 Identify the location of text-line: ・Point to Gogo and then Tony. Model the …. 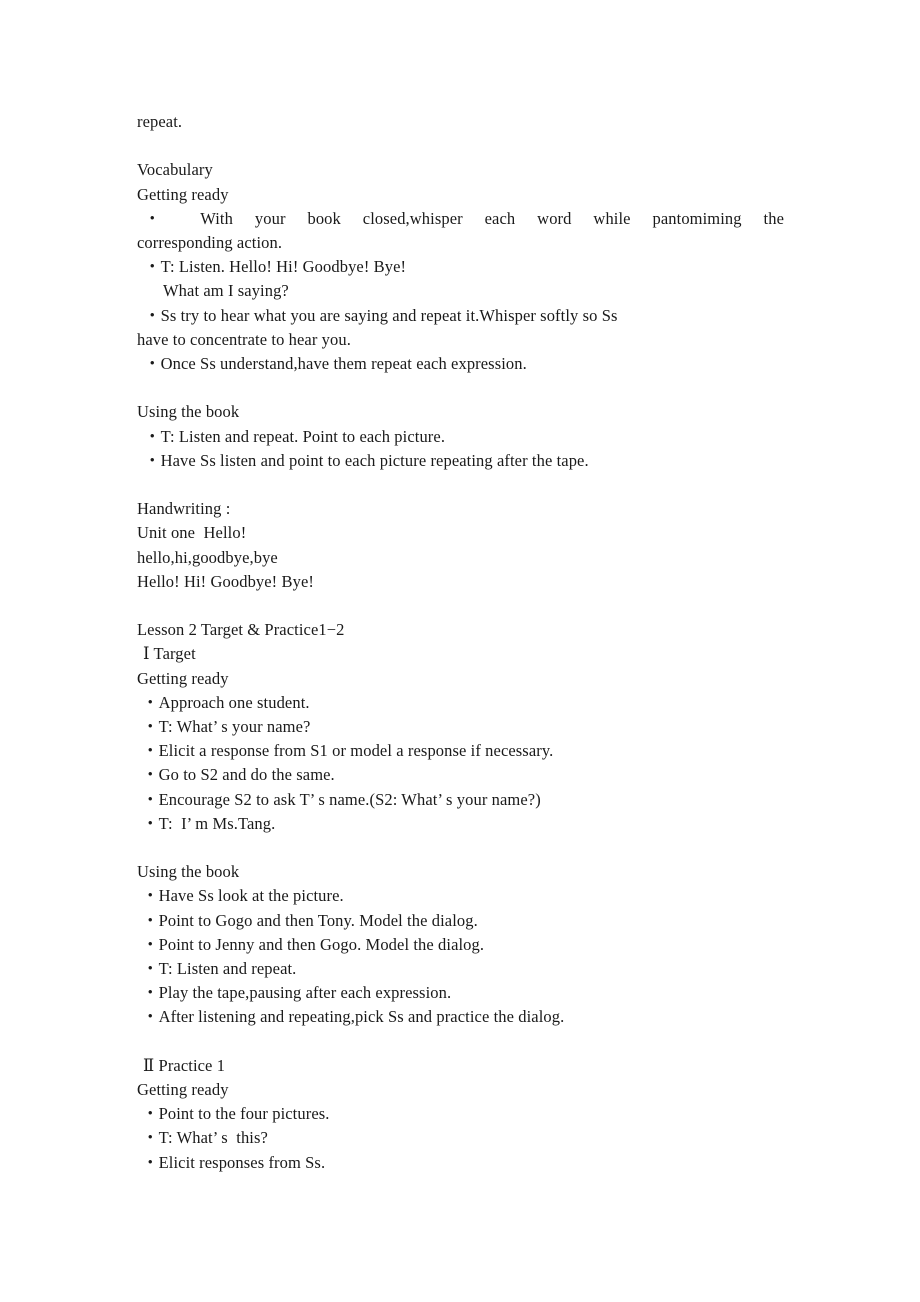
(310, 920).